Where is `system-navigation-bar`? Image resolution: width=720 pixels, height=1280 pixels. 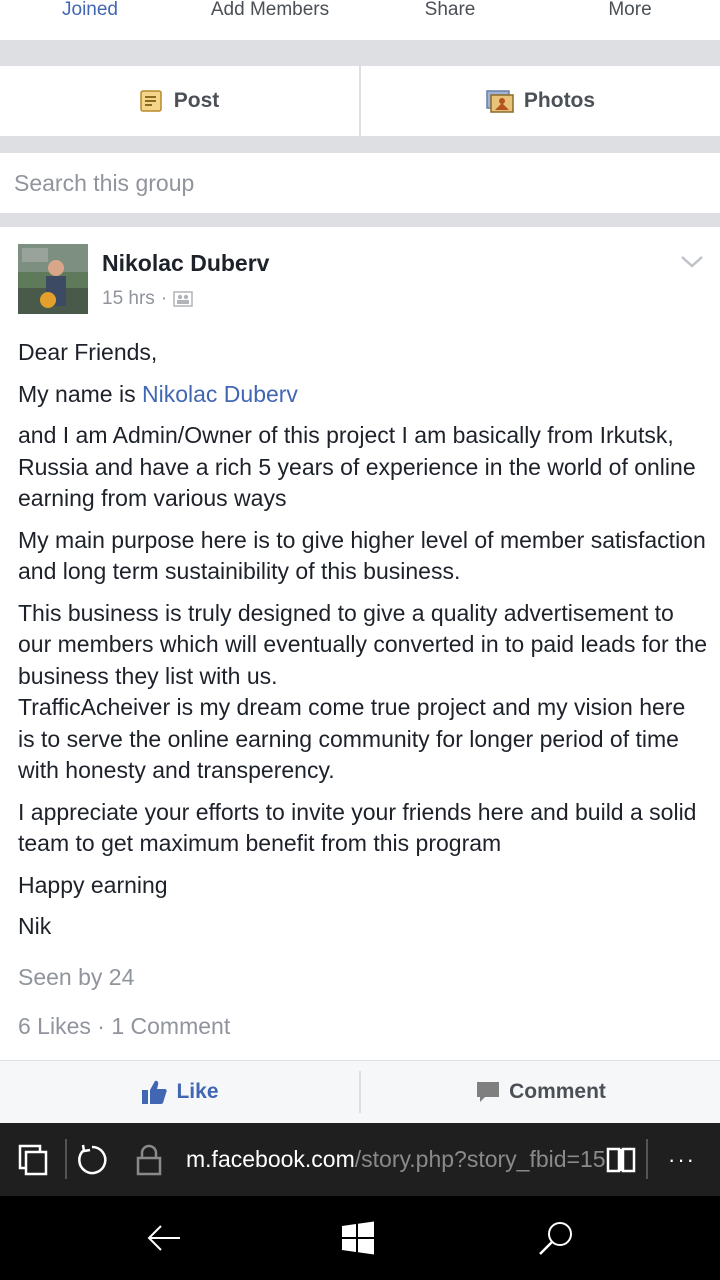
system-navigation-bar is located at coordinates (360, 1238).